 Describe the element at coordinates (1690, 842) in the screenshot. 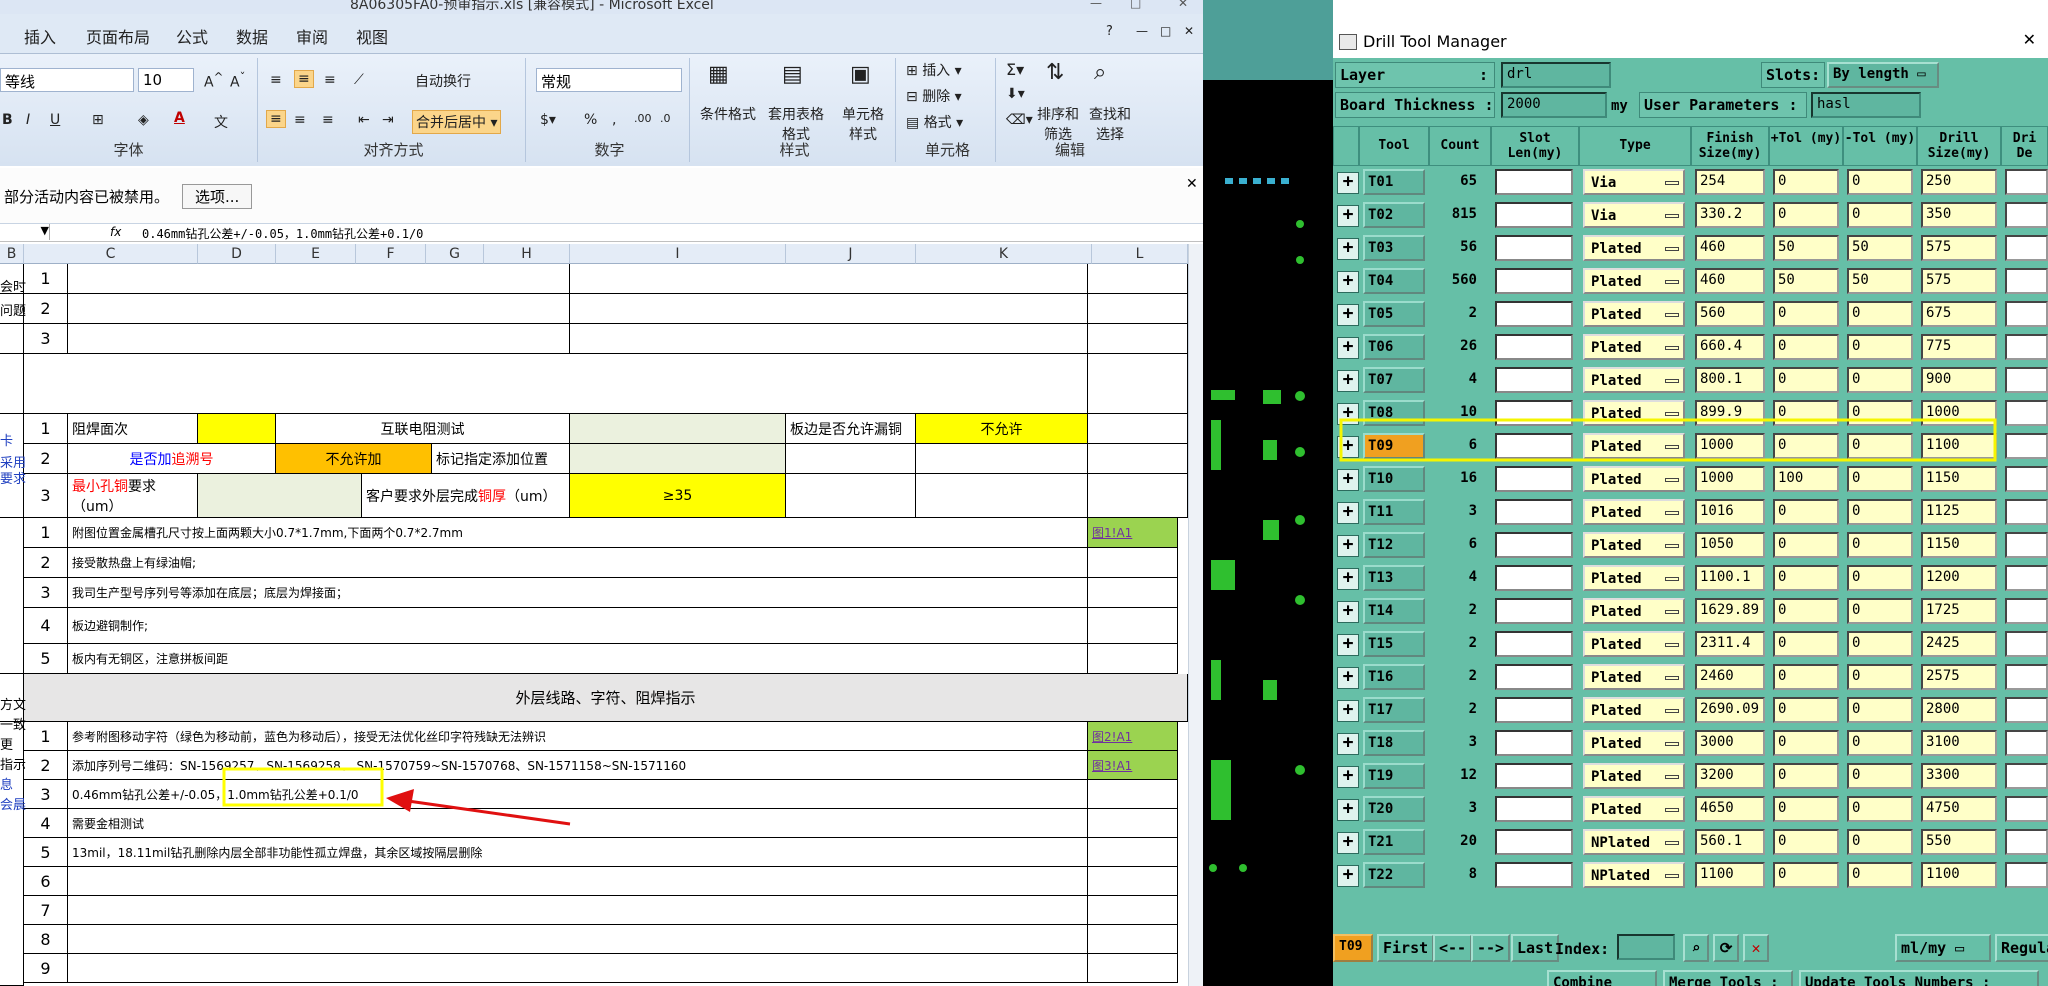

I see `tool-row: + T21 20 NPlated 560.1 0 0 550` at that location.